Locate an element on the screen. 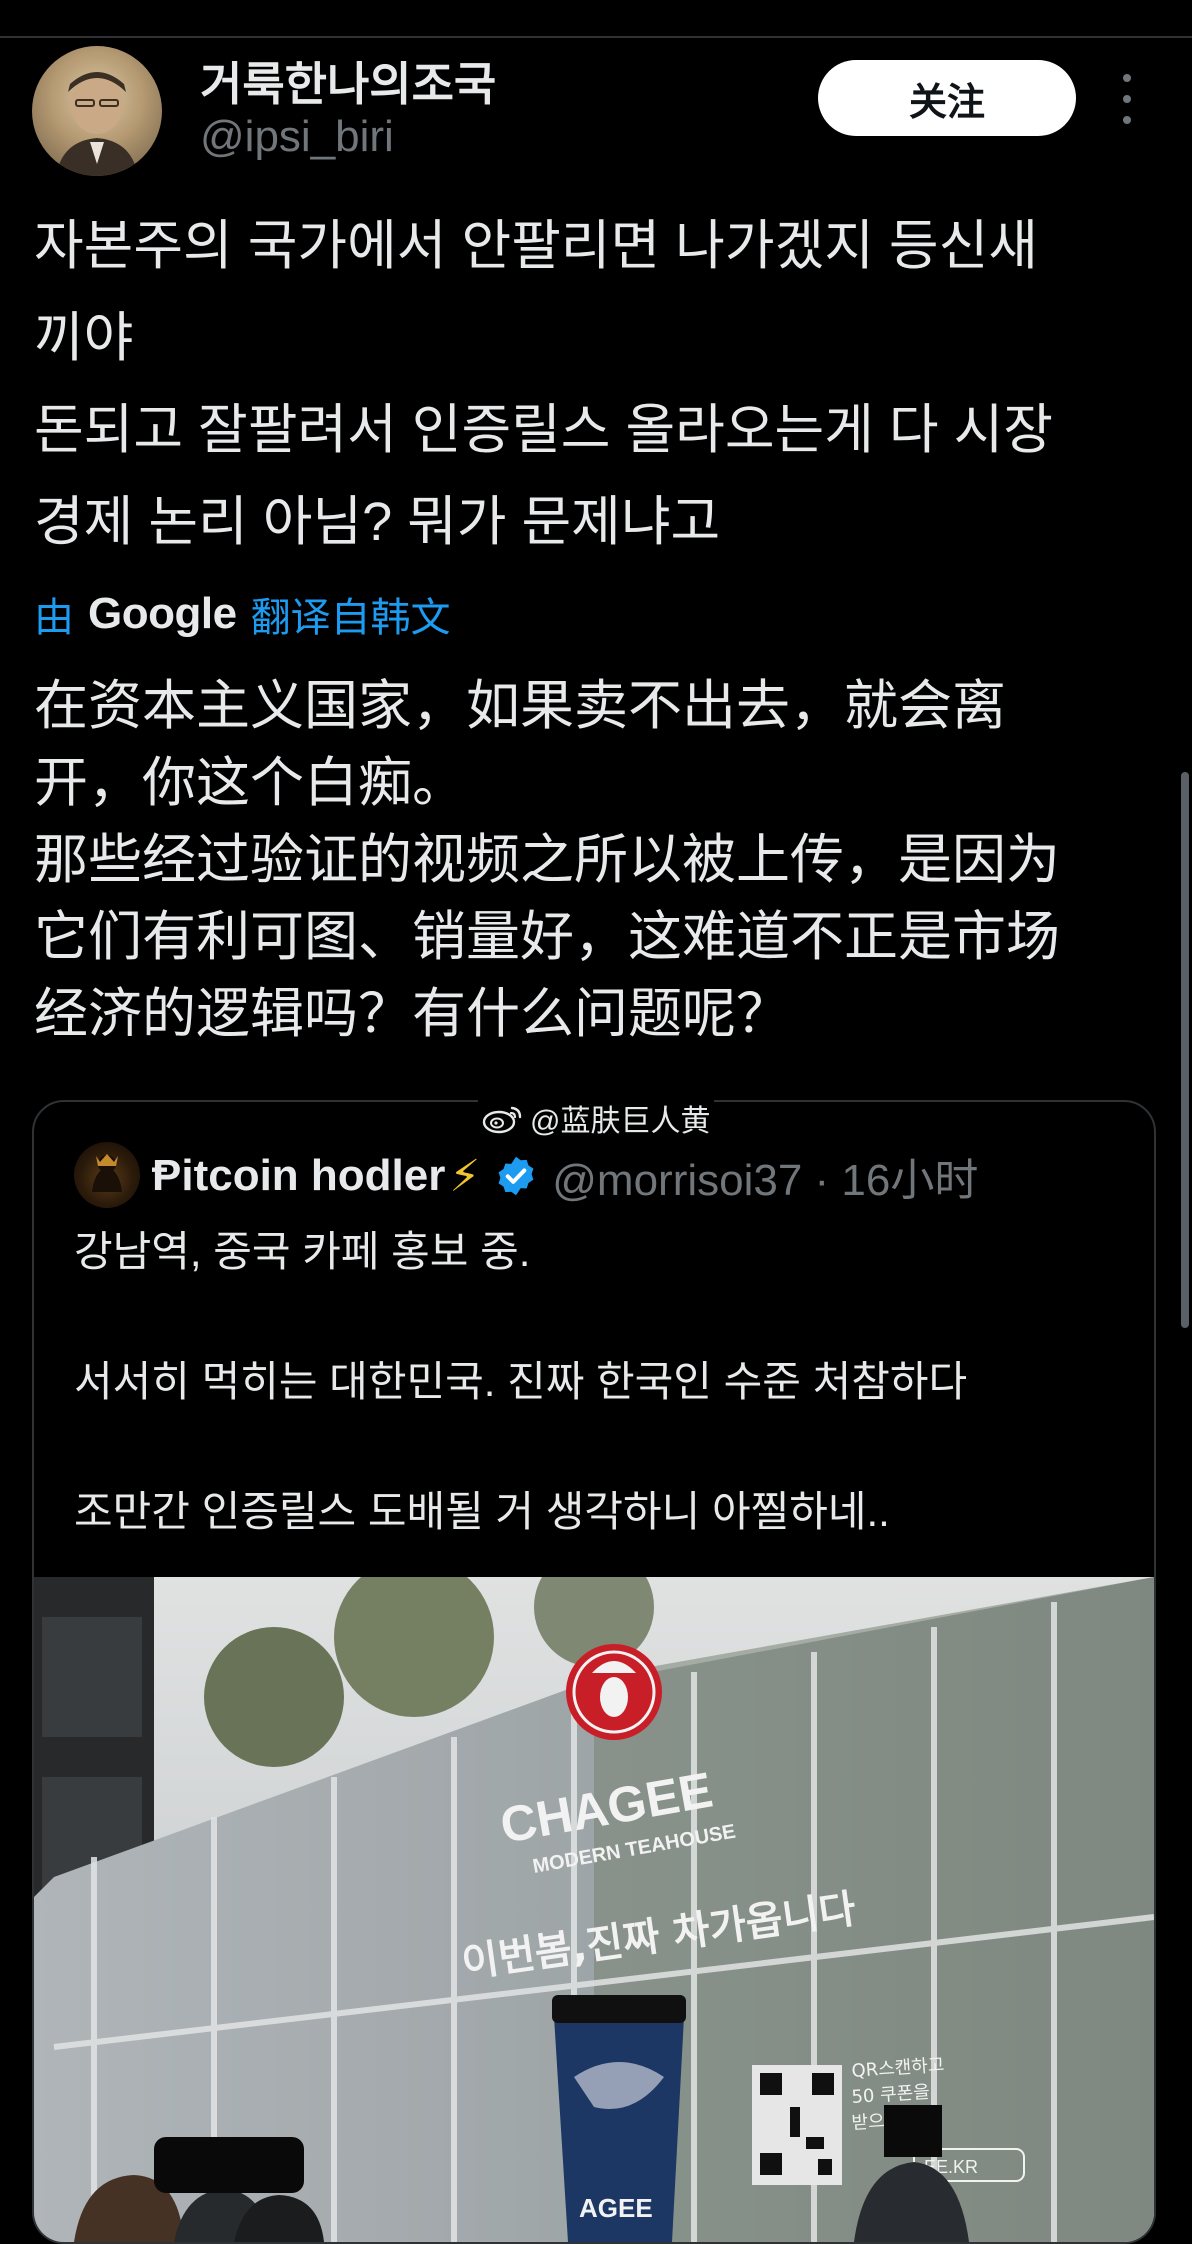 This screenshot has height=2244, width=1192. google-logo: Google is located at coordinates (162, 613).